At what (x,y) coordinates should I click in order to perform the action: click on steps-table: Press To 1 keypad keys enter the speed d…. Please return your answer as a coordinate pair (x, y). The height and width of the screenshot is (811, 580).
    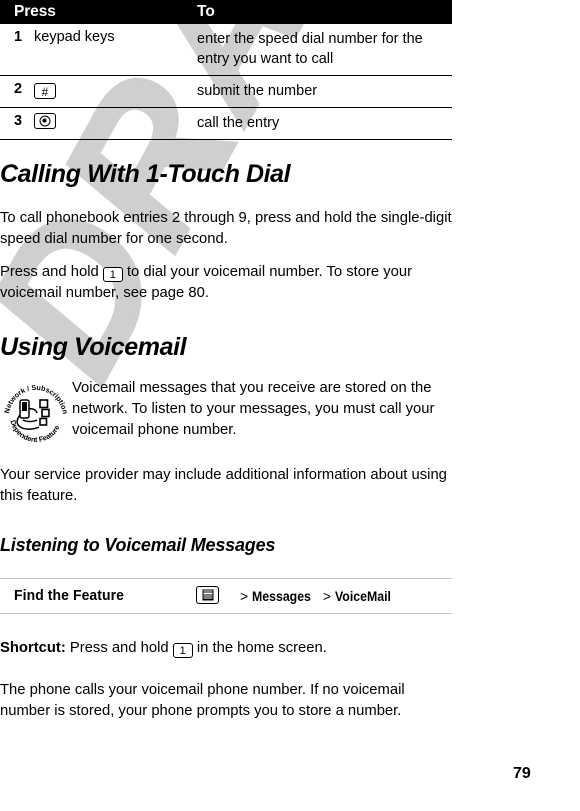
    Looking at the image, I should click on (226, 70).